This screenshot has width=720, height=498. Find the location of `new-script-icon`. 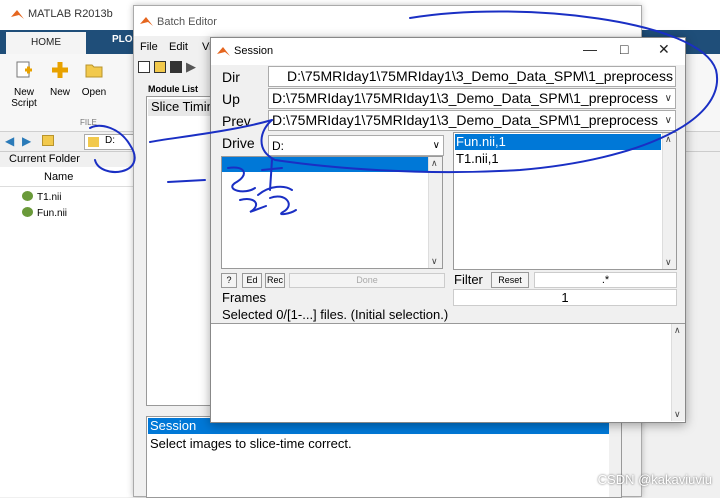

new-script-icon is located at coordinates (24, 69).